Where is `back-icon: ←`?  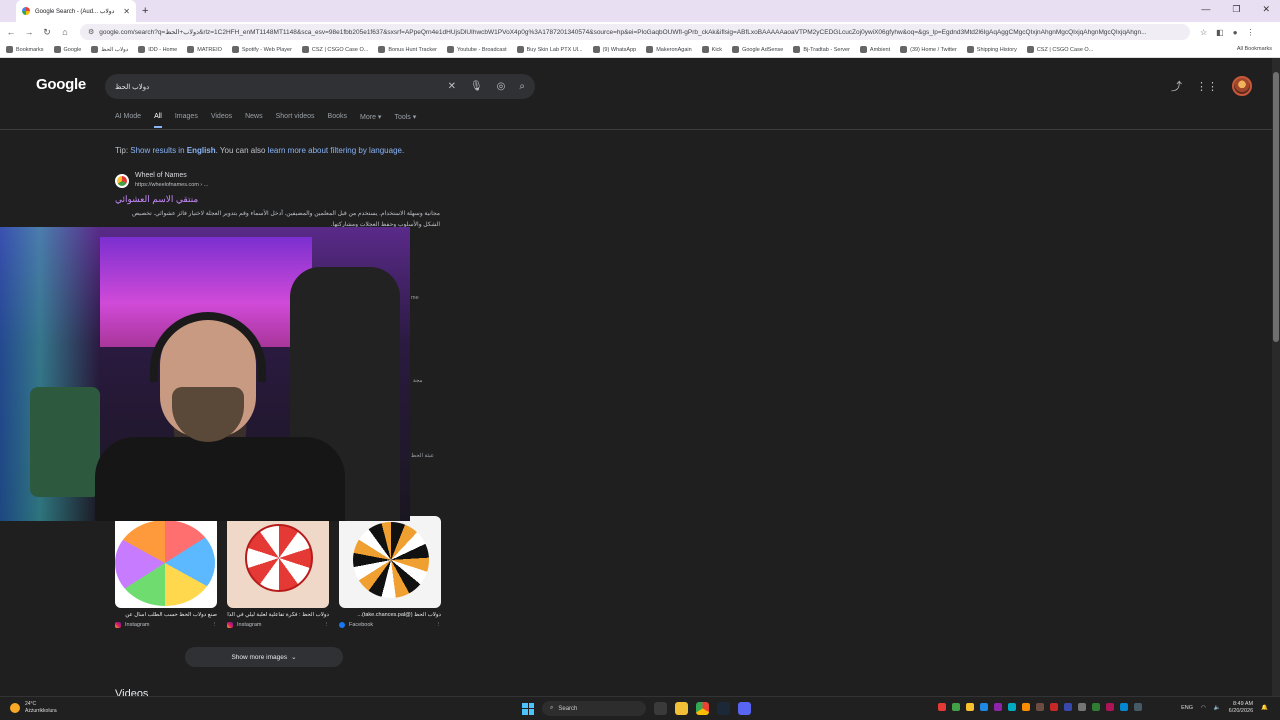 back-icon: ← is located at coordinates (11, 32).